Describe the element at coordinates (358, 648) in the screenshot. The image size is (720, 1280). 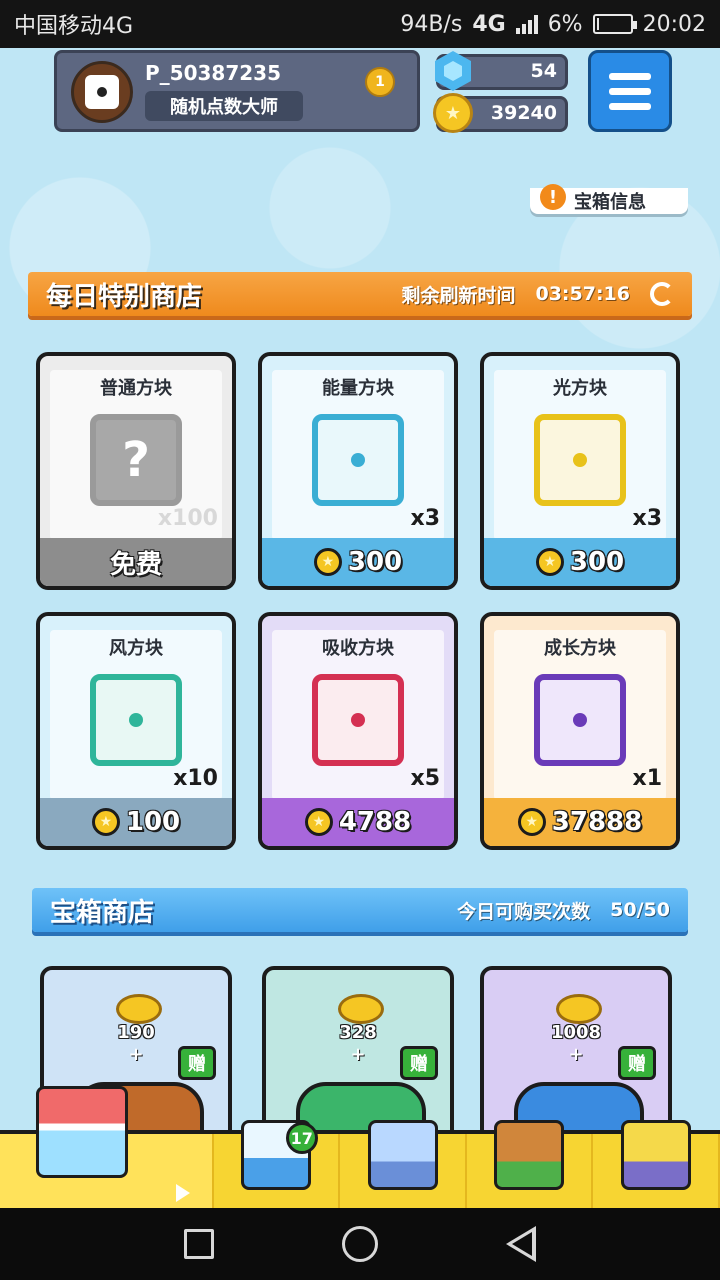
I see `block-name: 吸收方块` at that location.